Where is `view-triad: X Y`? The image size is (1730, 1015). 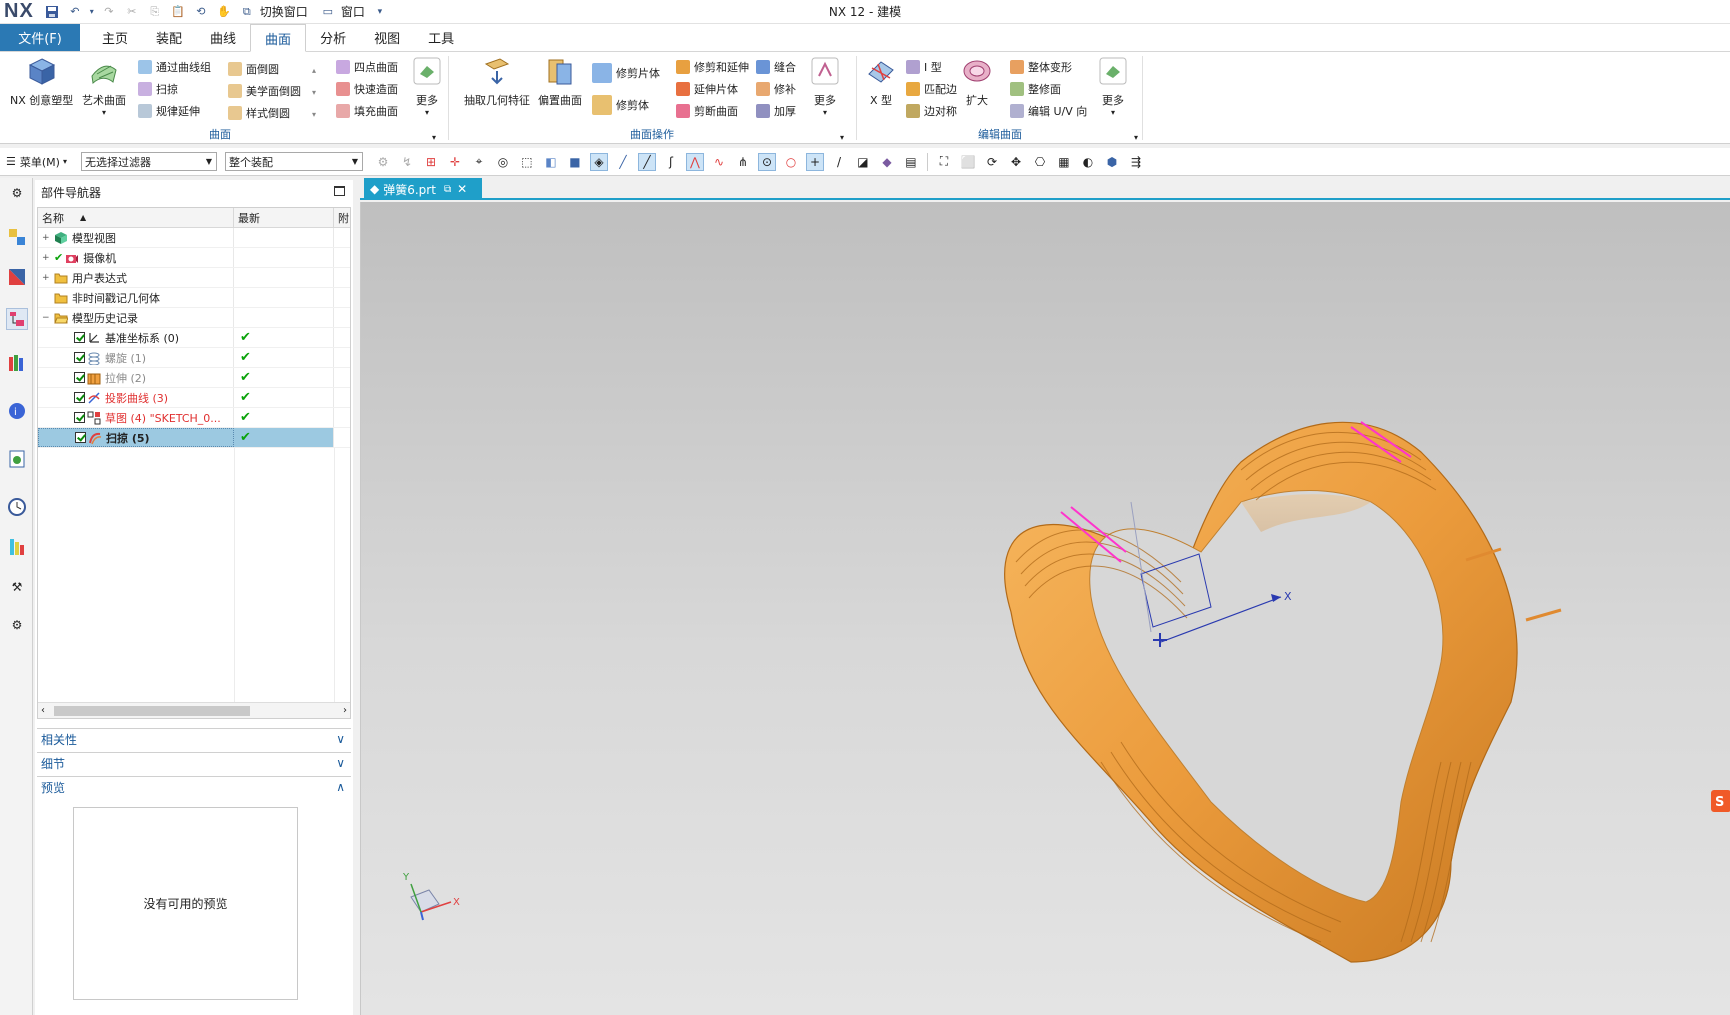
view-triad: X Y is located at coordinates (431, 896).